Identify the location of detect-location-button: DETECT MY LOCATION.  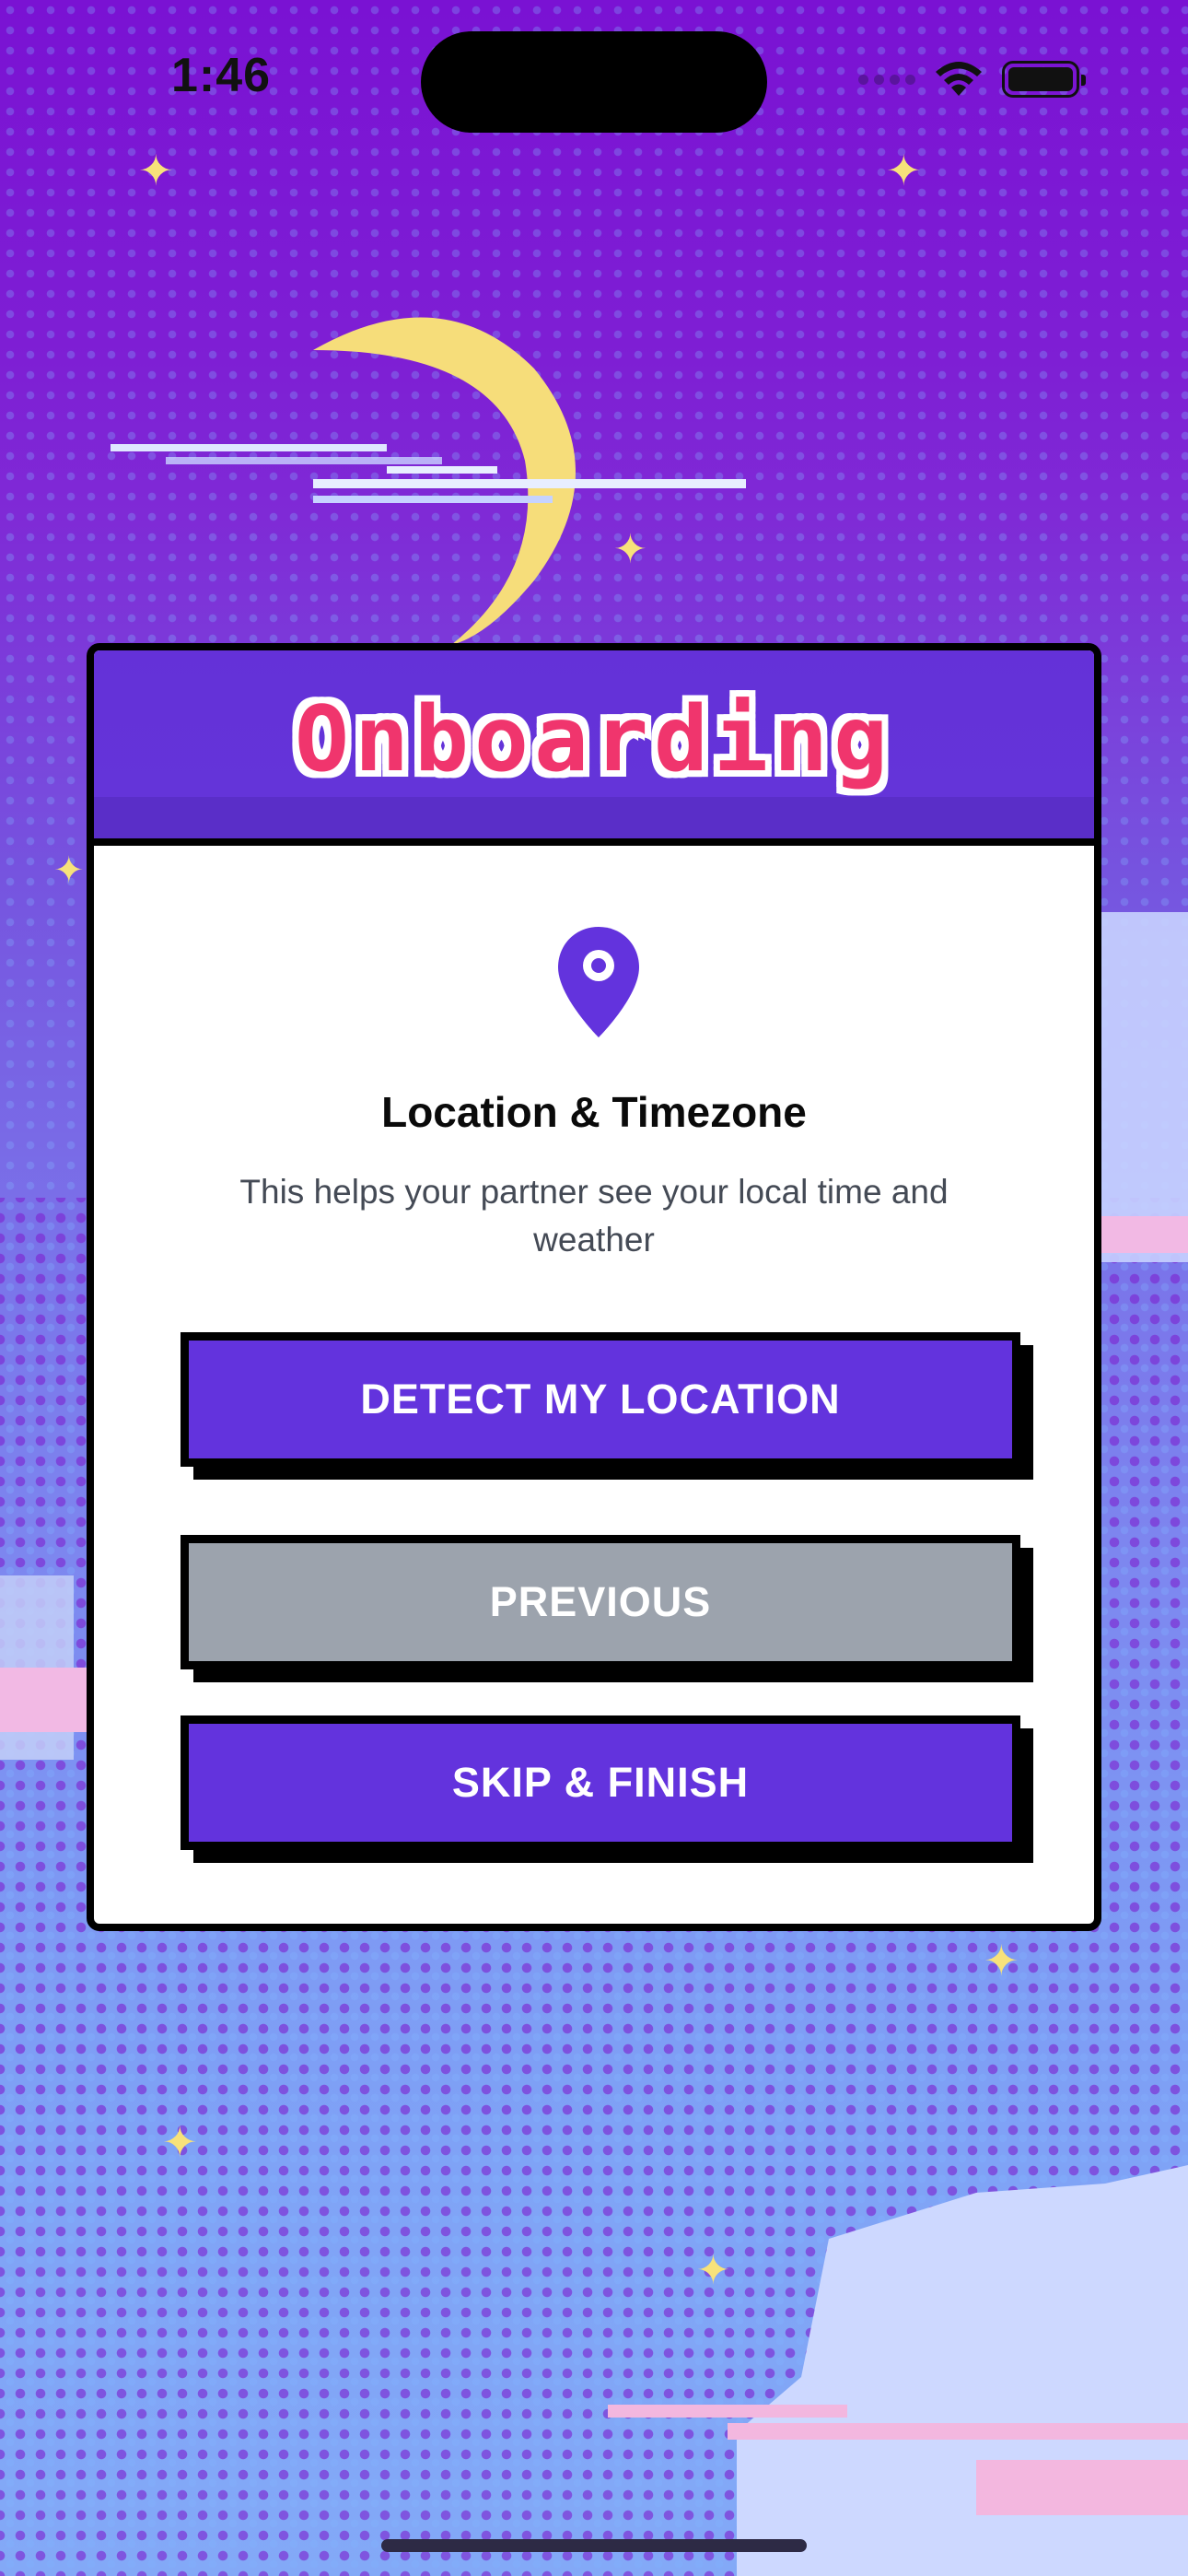
(600, 1399).